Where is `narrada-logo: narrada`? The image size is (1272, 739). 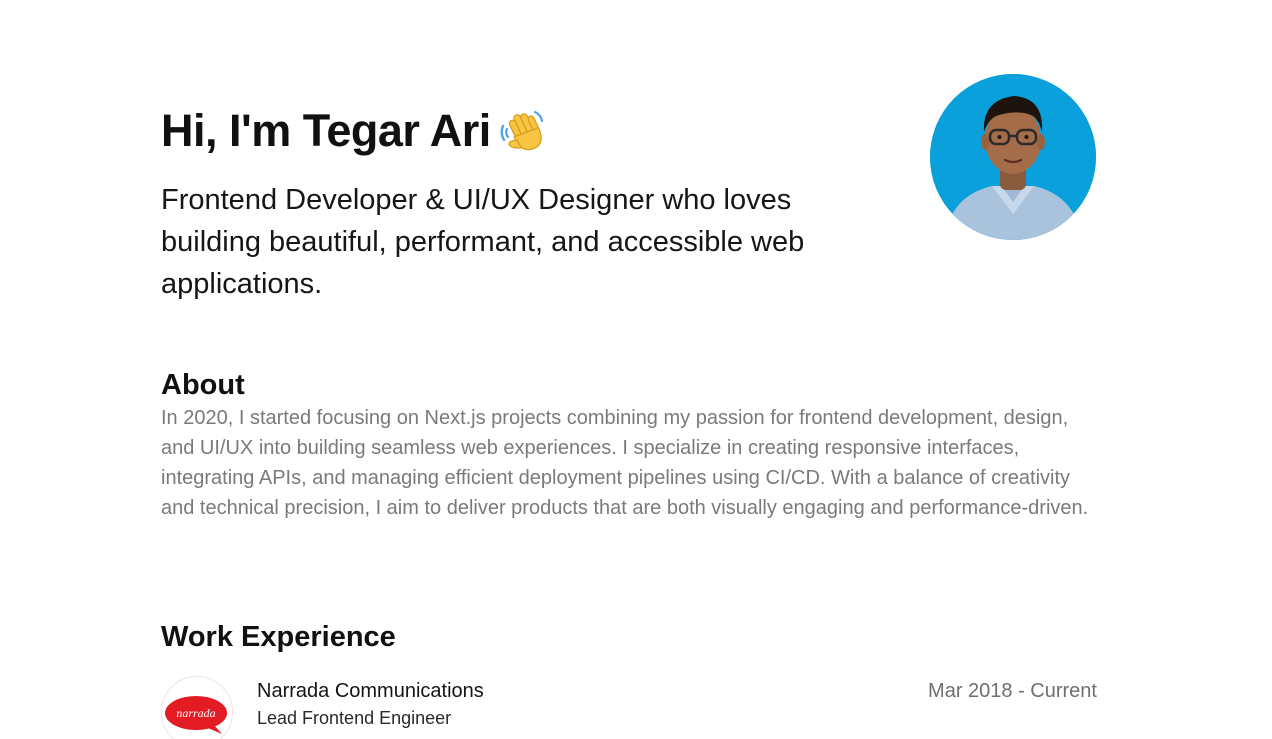 narrada-logo: narrada is located at coordinates (197, 707).